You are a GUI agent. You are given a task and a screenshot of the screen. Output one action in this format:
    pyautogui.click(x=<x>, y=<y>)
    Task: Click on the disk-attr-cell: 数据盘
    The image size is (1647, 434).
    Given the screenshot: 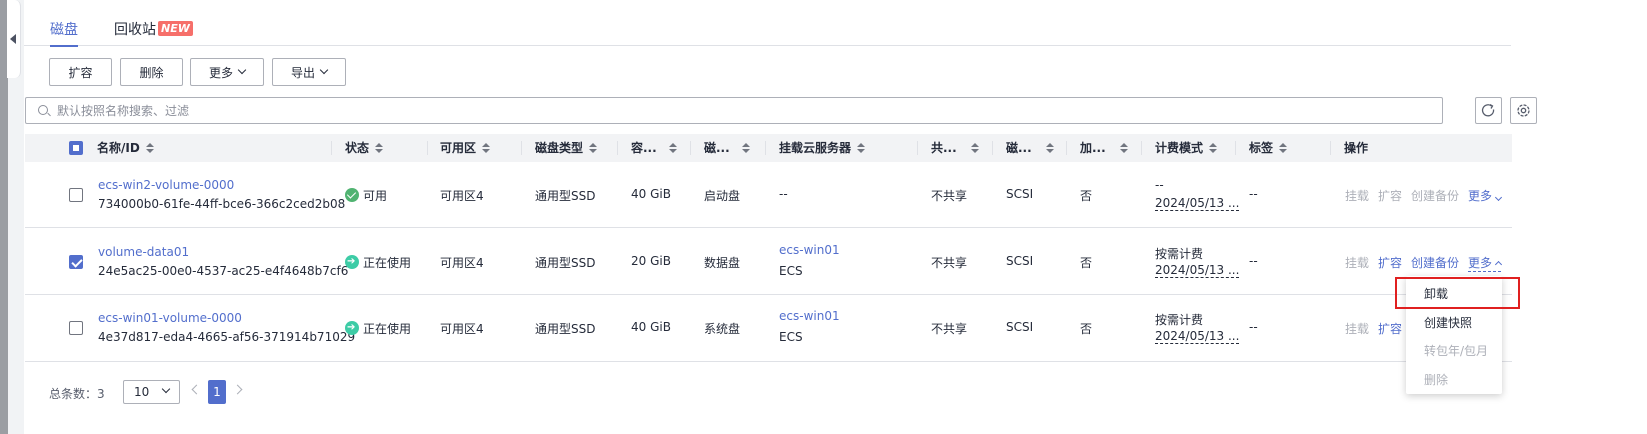 What is the action you would take?
    pyautogui.click(x=722, y=263)
    